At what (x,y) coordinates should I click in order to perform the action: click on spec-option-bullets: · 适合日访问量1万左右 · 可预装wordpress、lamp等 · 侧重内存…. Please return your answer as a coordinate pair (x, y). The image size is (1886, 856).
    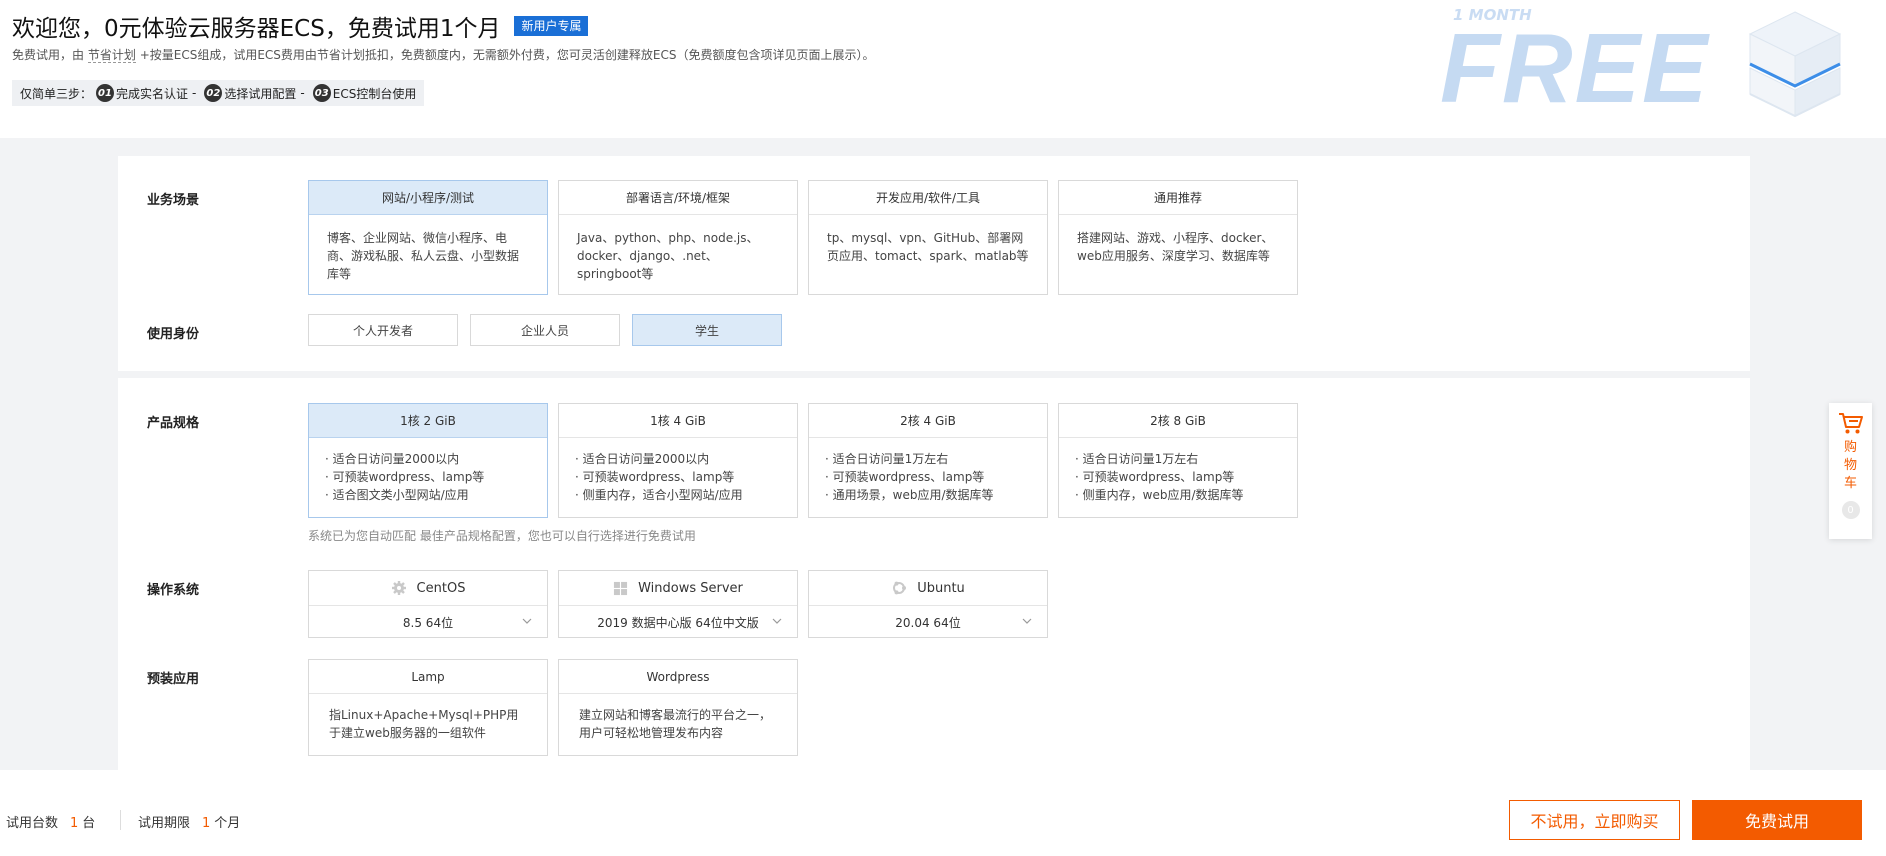
    Looking at the image, I should click on (1178, 477).